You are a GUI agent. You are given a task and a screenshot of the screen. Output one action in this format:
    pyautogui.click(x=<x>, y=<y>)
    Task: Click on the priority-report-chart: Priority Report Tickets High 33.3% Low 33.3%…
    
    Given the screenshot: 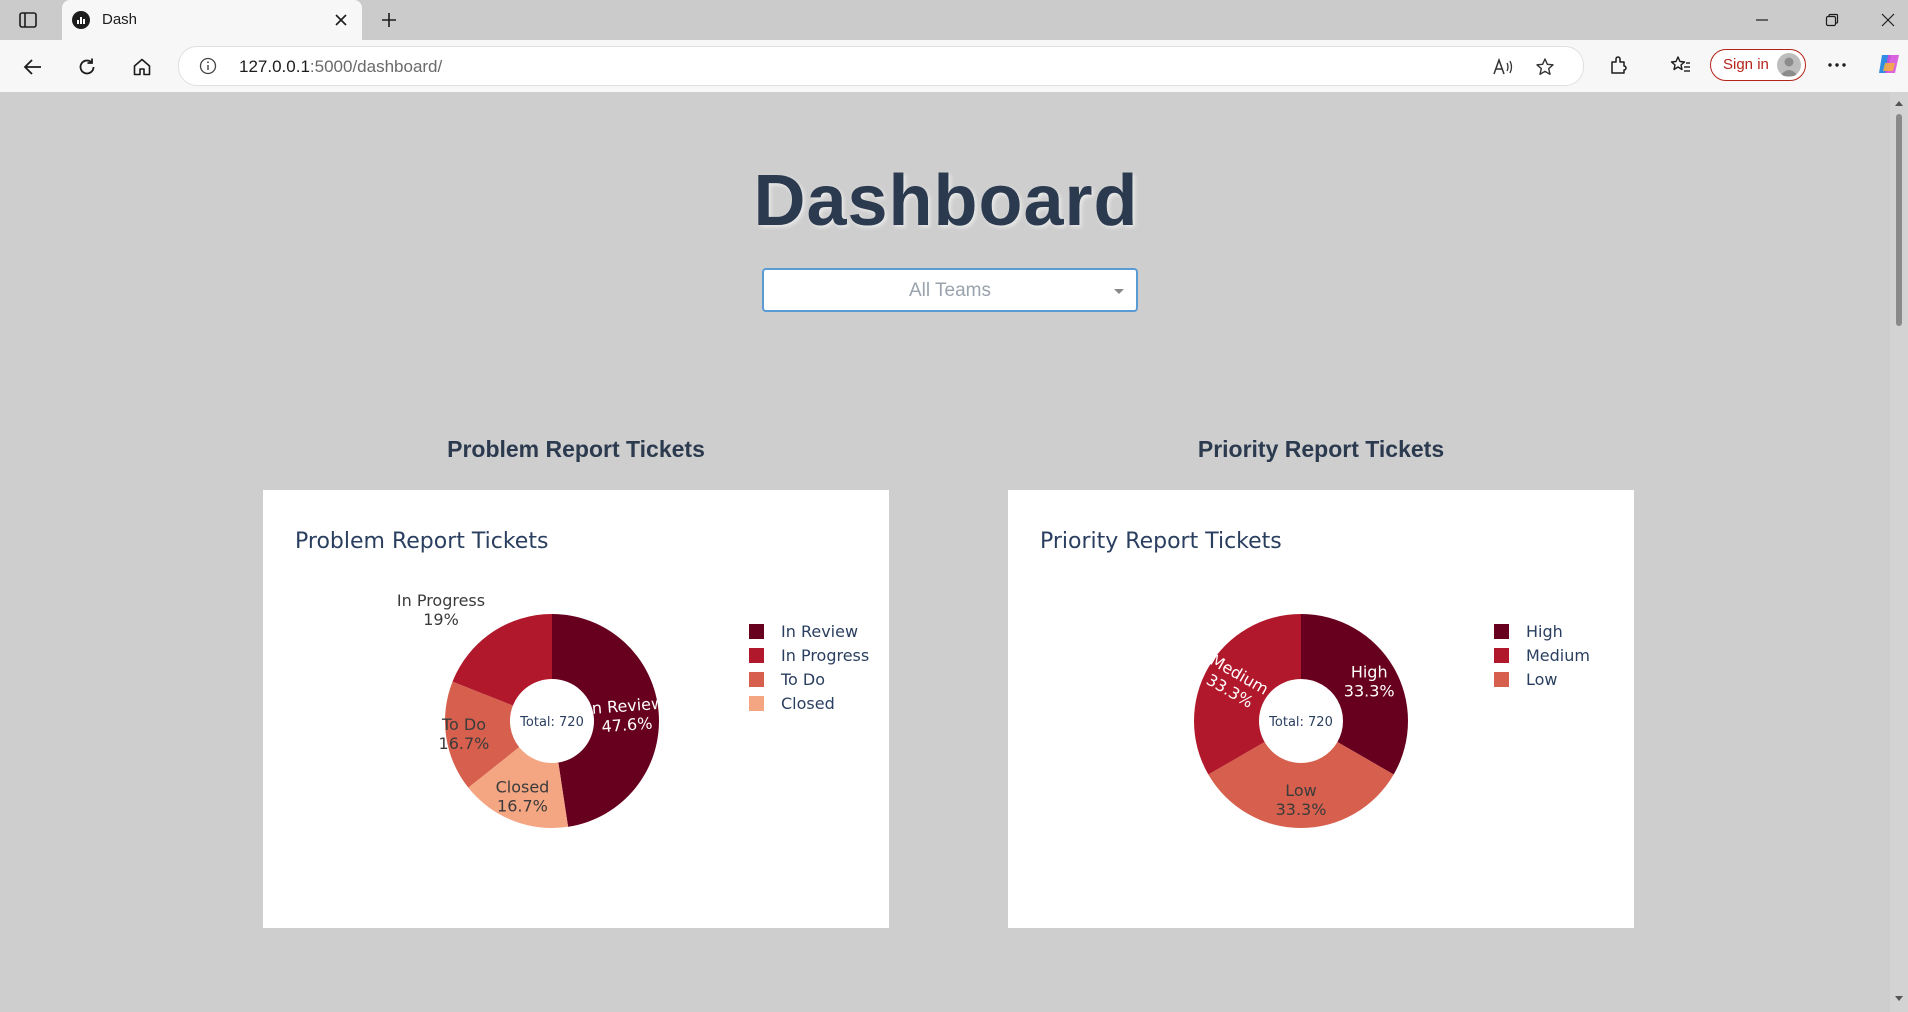 What is the action you would take?
    pyautogui.click(x=1321, y=709)
    